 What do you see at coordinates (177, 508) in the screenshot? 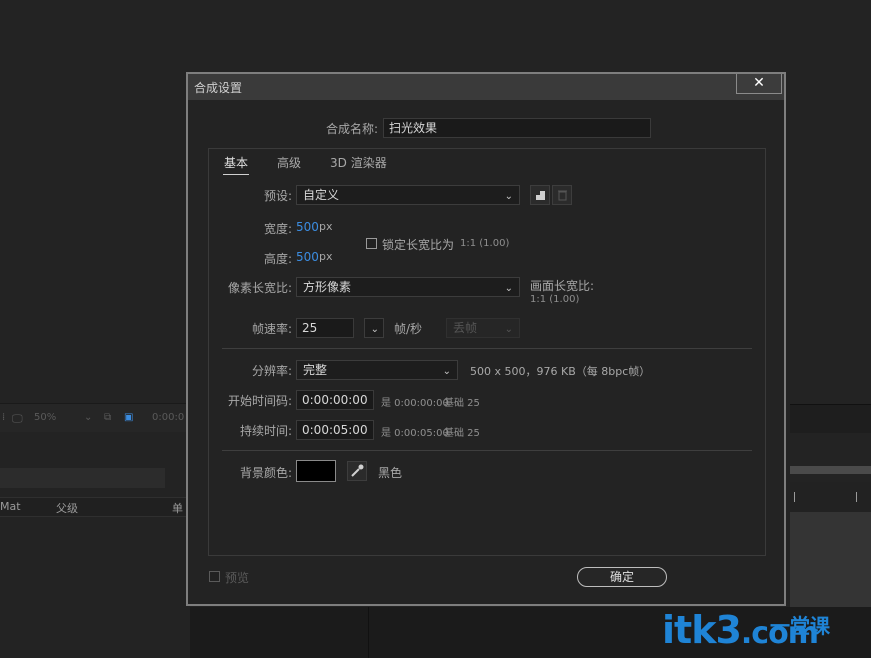
I see `col-single: 单` at bounding box center [177, 508].